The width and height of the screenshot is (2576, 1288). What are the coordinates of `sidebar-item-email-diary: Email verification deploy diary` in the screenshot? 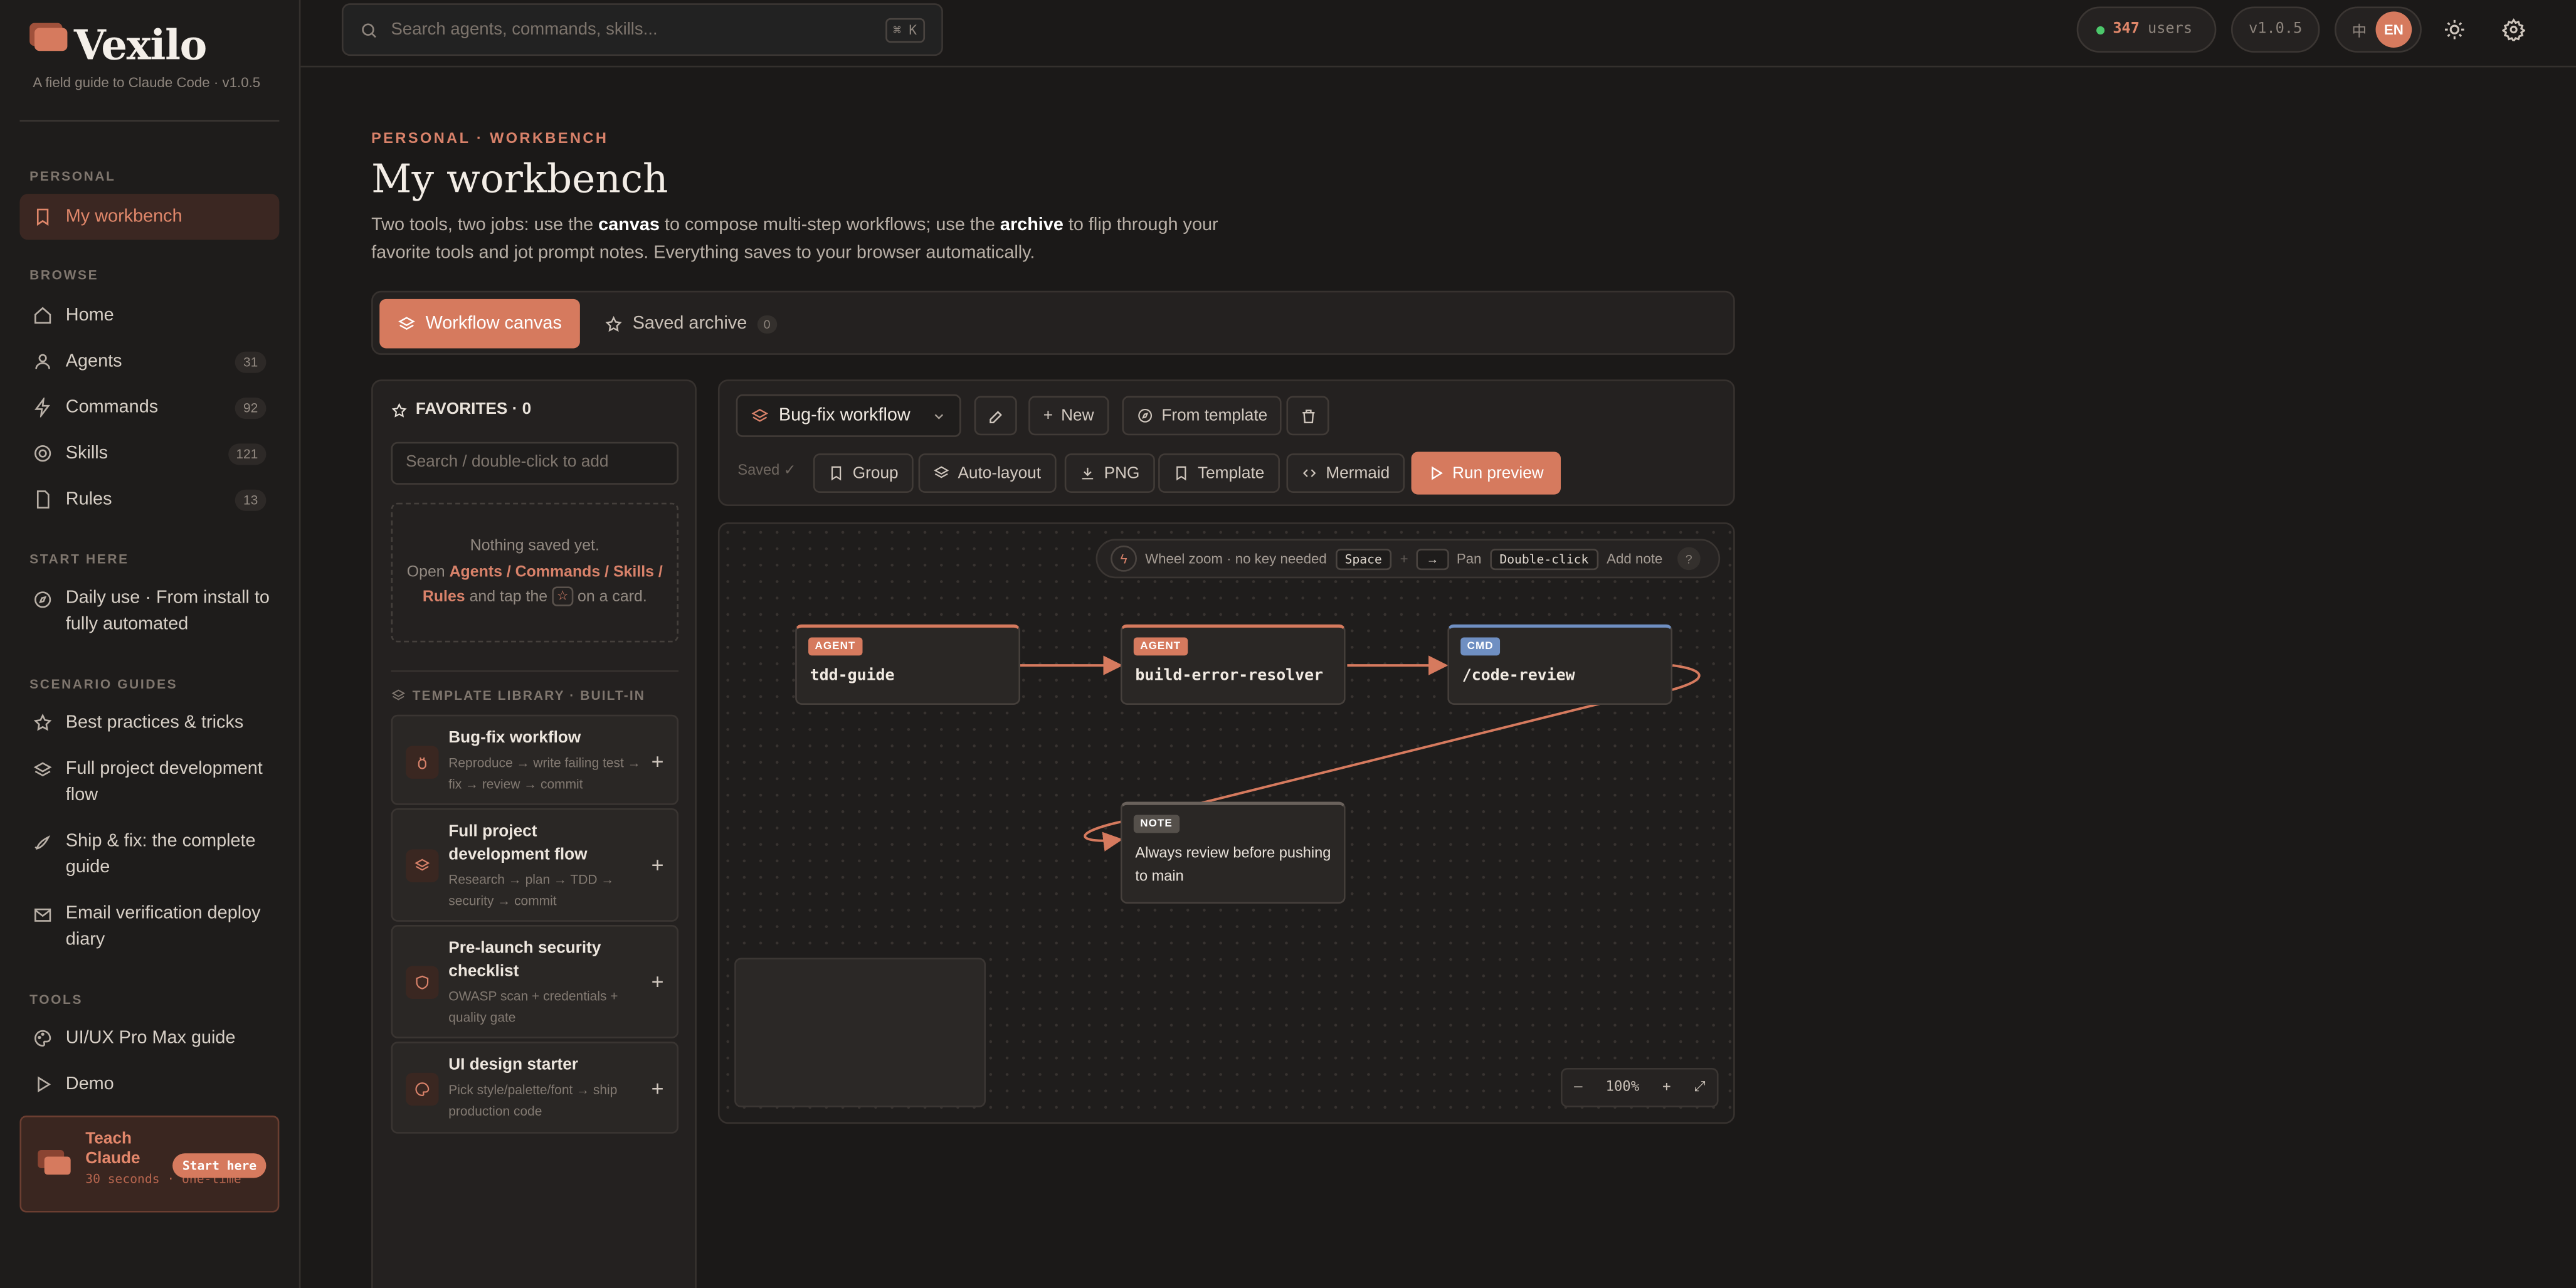 It's located at (149, 929).